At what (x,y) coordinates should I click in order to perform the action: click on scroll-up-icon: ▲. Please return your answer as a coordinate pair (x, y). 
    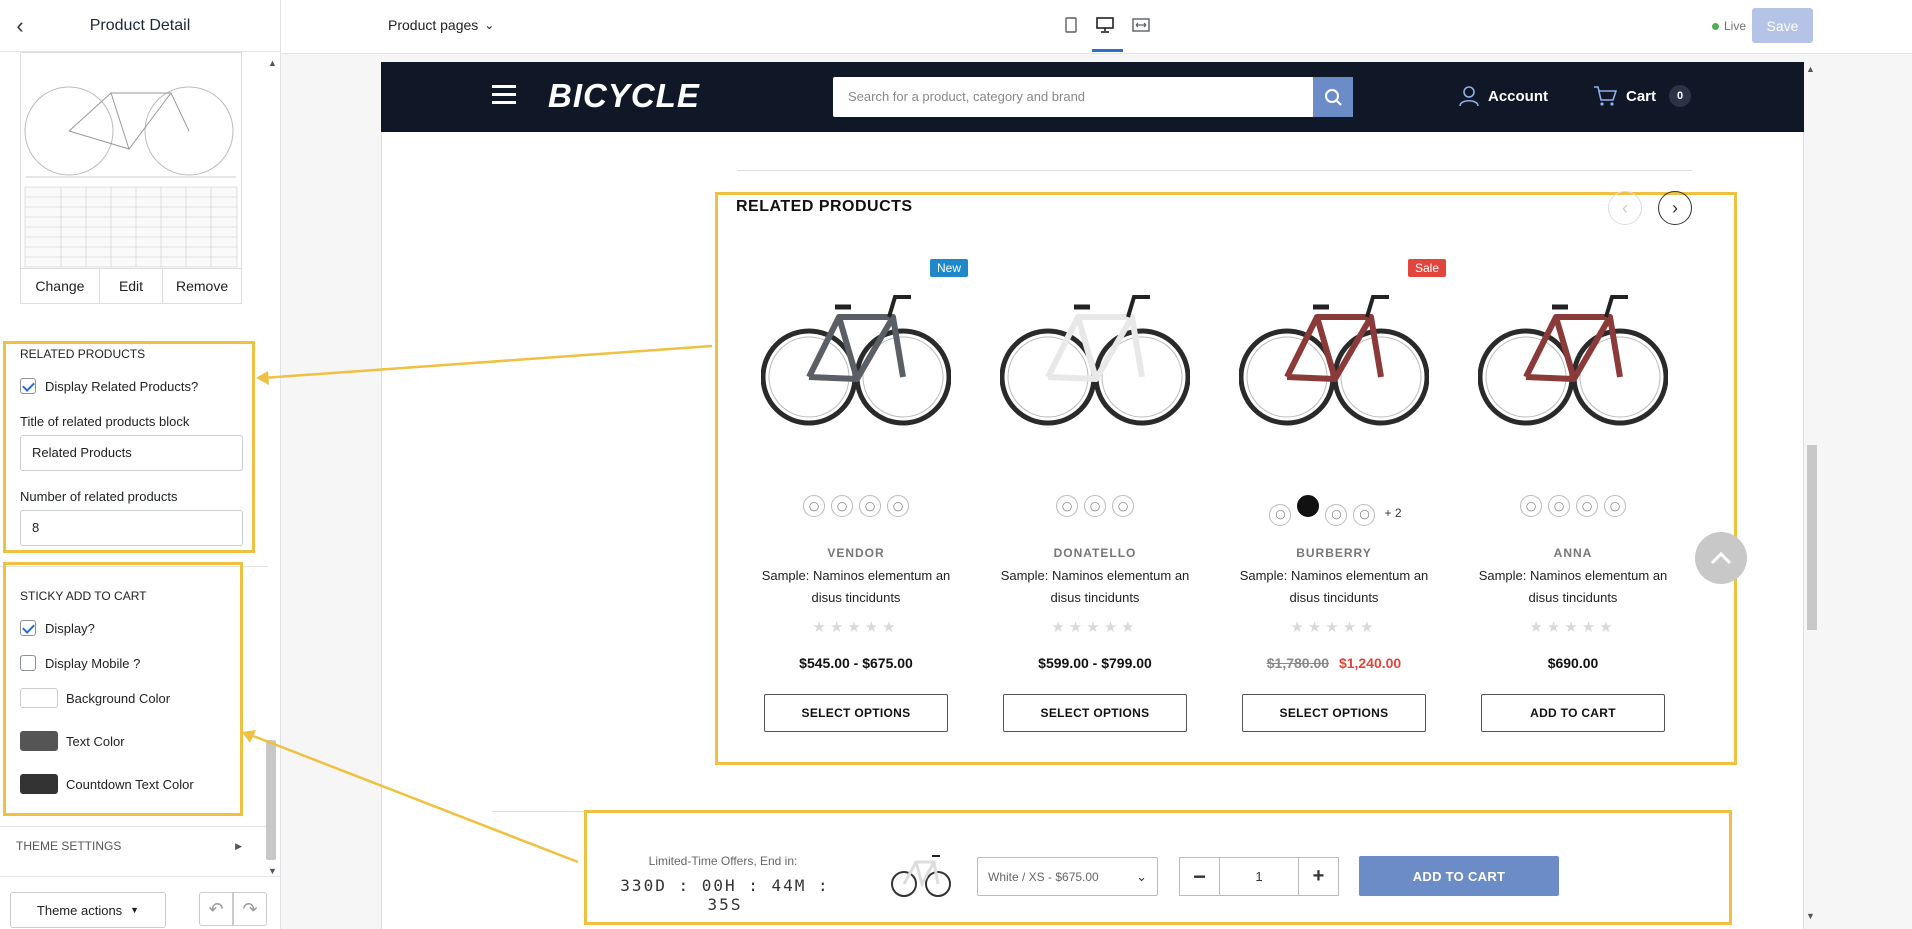
    Looking at the image, I should click on (272, 63).